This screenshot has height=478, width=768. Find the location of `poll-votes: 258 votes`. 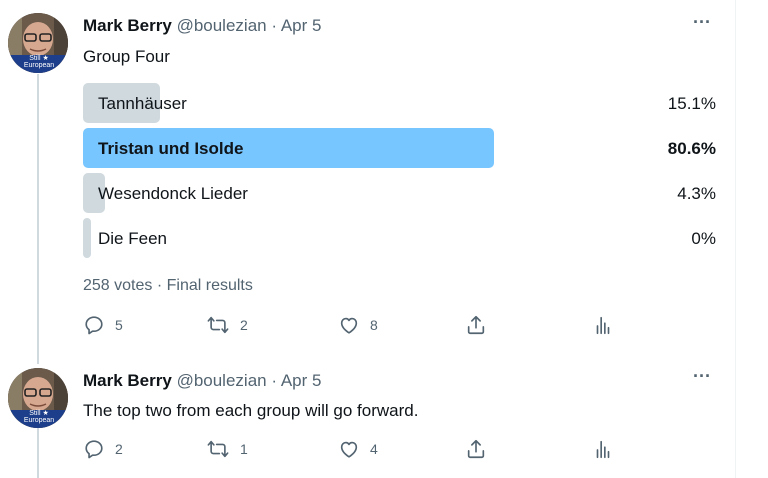

poll-votes: 258 votes is located at coordinates (118, 285).